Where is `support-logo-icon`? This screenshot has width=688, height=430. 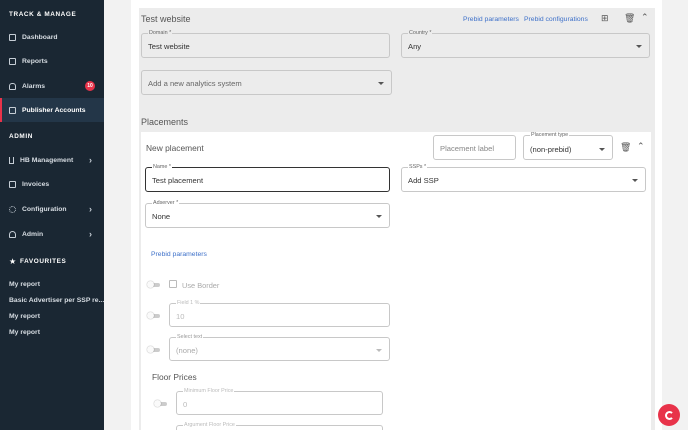
support-logo-icon is located at coordinates (669, 415).